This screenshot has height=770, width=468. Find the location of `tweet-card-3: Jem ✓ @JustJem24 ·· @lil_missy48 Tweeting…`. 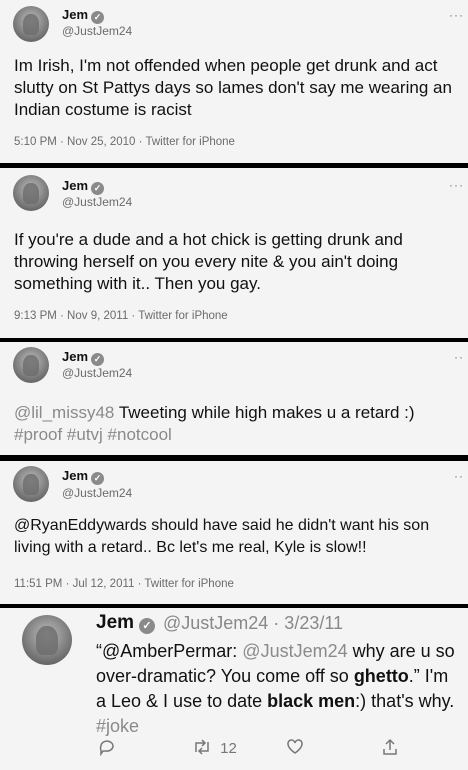

tweet-card-3: Jem ✓ @JustJem24 ·· @lil_missy48 Tweeting… is located at coordinates (234, 398).